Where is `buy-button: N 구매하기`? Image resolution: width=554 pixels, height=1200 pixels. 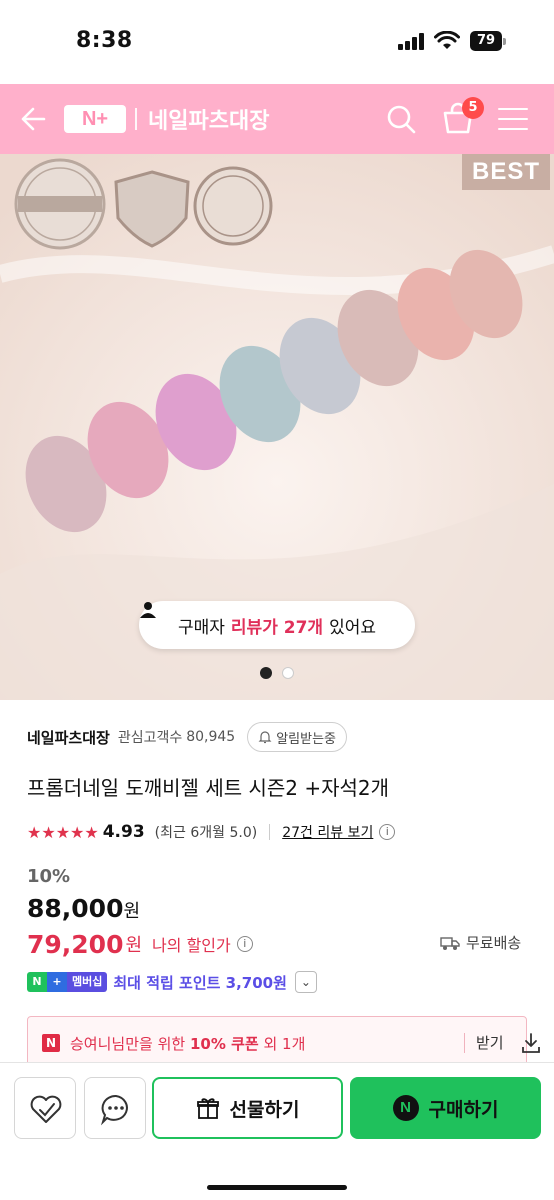 buy-button: N 구매하기 is located at coordinates (445, 1108).